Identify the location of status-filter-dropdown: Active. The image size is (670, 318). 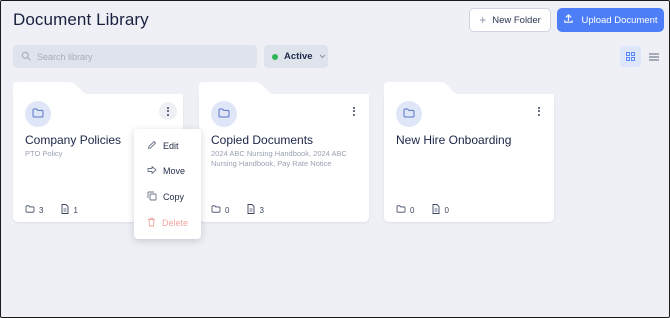
(296, 56).